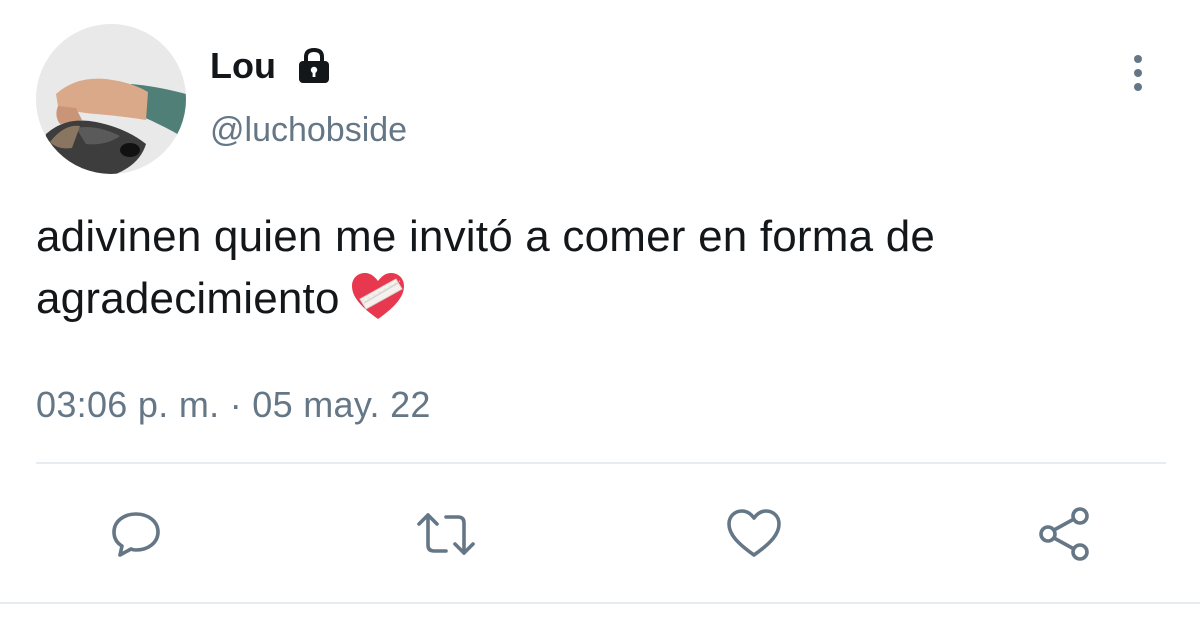  Describe the element at coordinates (600, 603) in the screenshot. I see `bottom-divider` at that location.